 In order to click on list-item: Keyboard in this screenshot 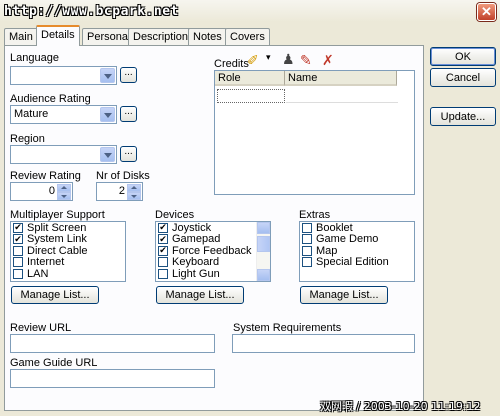, I will do `click(213, 262)`.